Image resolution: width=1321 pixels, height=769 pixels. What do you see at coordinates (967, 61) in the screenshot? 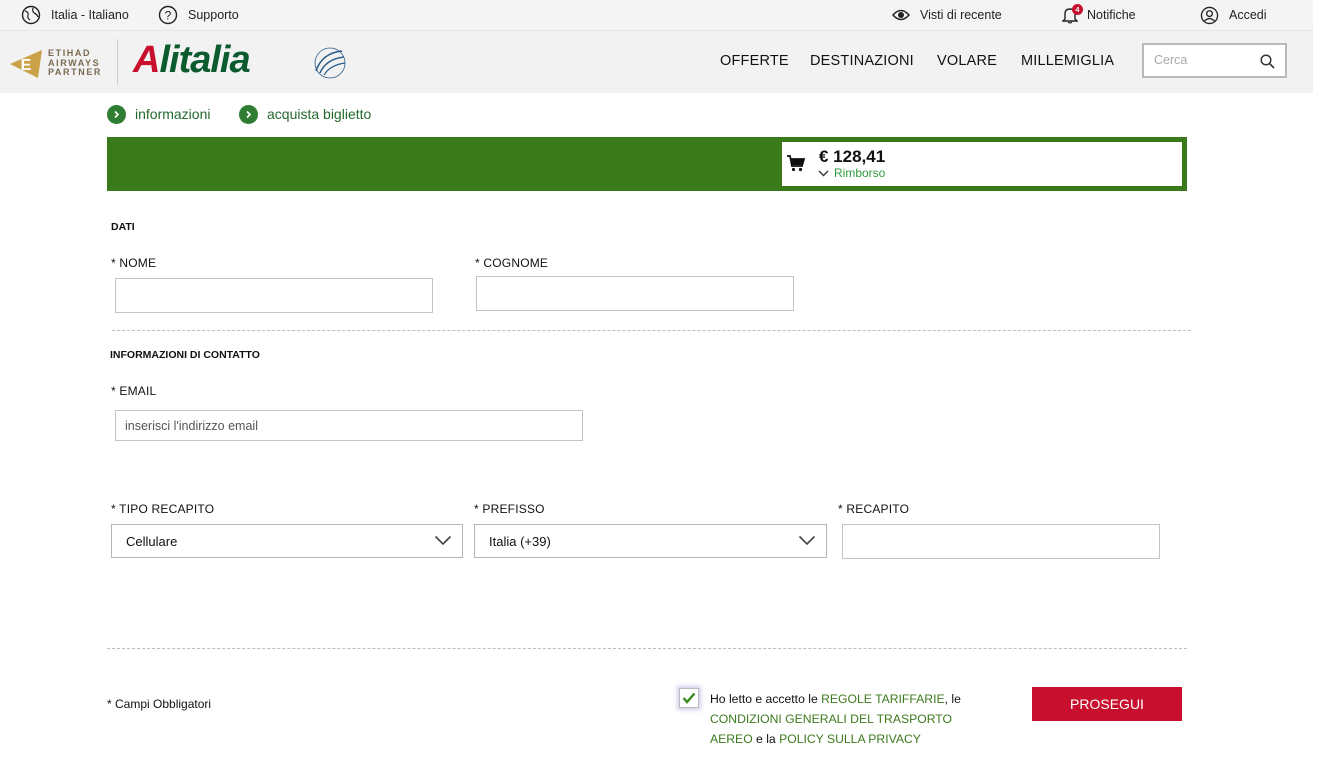
I see `nav-volare: VOLARE` at bounding box center [967, 61].